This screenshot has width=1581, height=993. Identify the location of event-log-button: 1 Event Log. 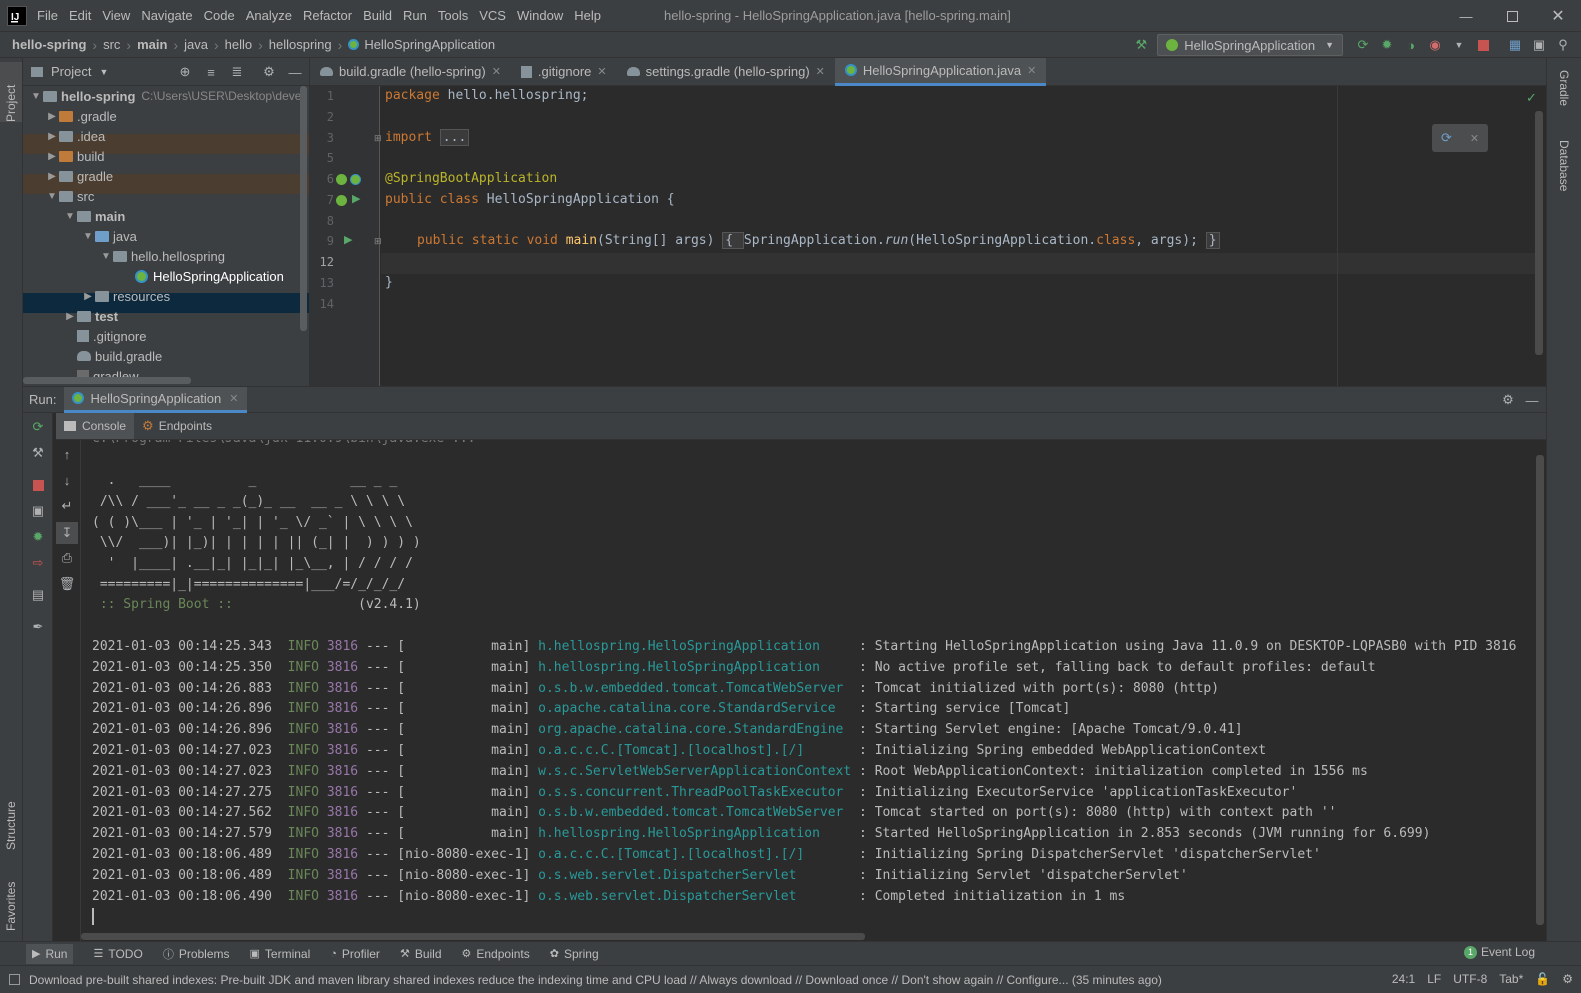
(1499, 952).